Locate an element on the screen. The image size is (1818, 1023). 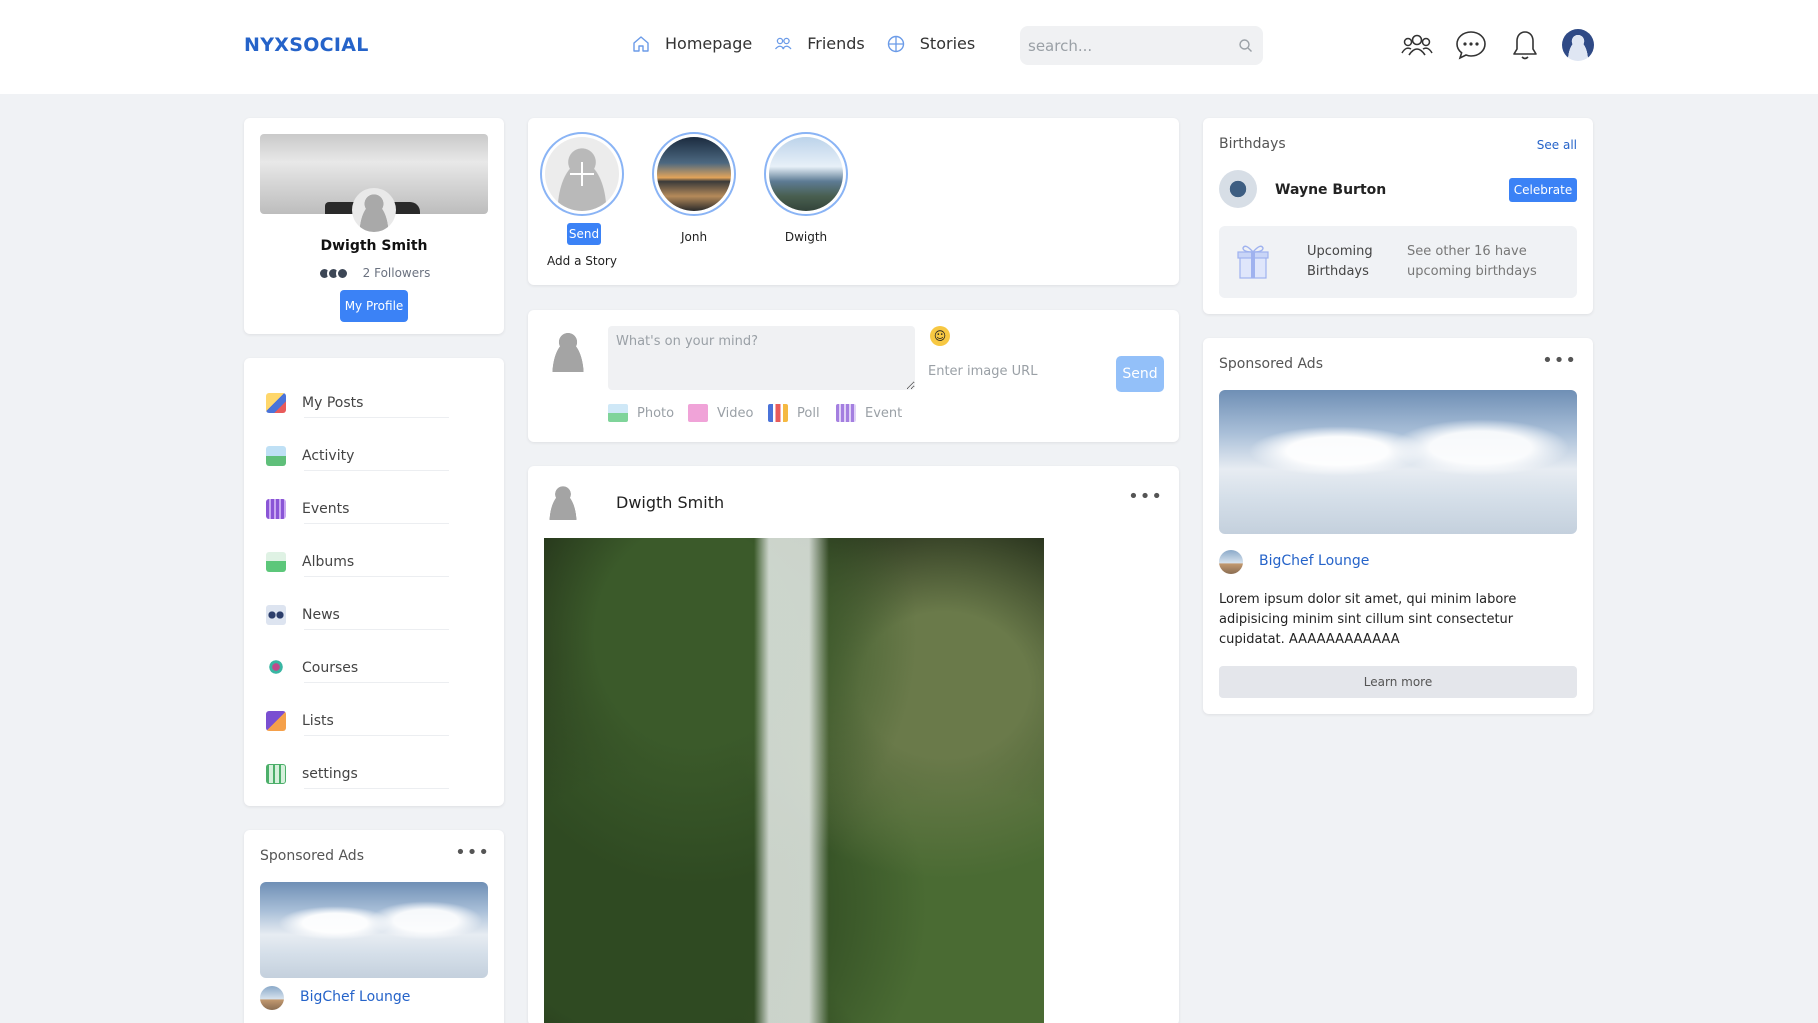
home-icon is located at coordinates (641, 44).